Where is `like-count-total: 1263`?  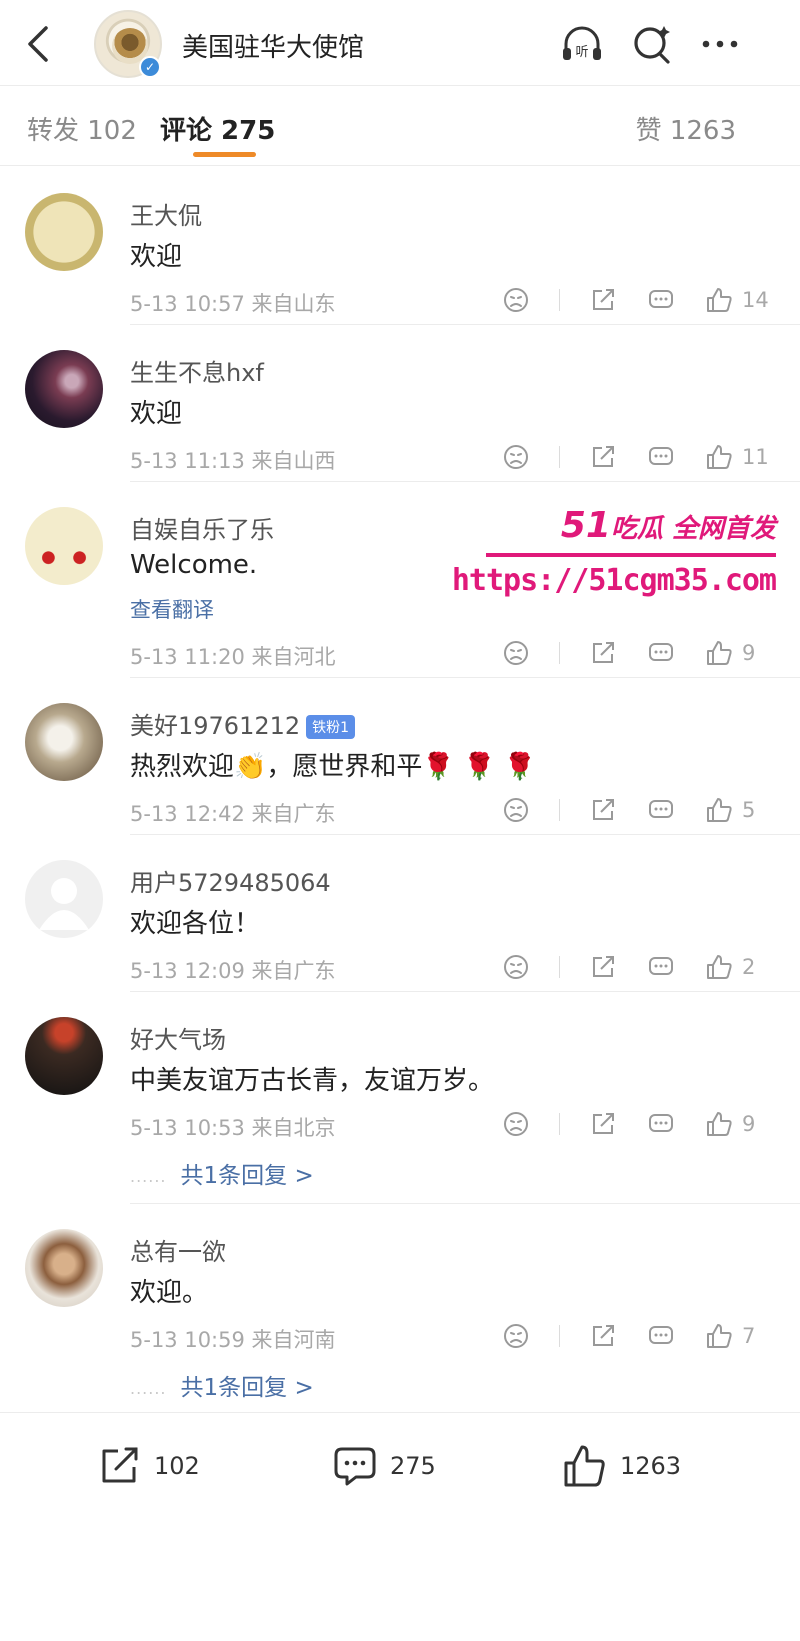
like-count-total: 1263 is located at coordinates (651, 1466).